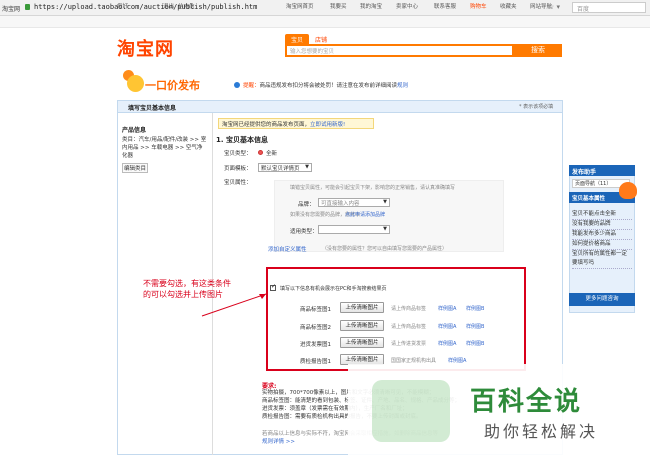  What do you see at coordinates (238, 169) in the screenshot?
I see `page-template-label: 页面模板：` at bounding box center [238, 169].